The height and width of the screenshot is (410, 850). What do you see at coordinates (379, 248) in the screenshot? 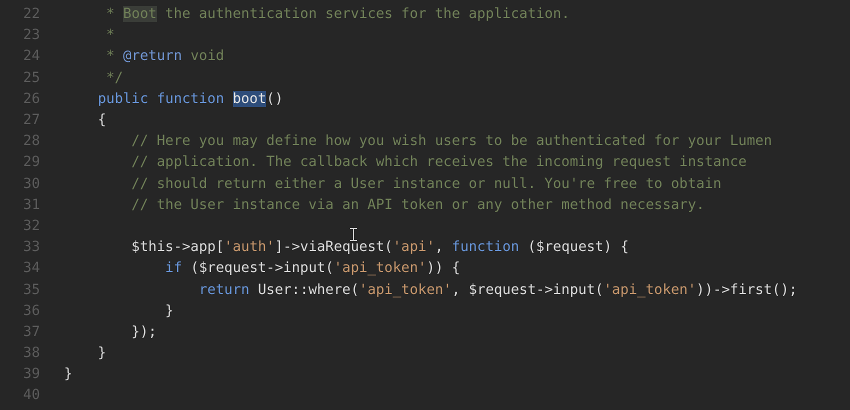
I see `code-line: $this->app['auth']->viaRequest('api', function ($request) {` at bounding box center [379, 248].